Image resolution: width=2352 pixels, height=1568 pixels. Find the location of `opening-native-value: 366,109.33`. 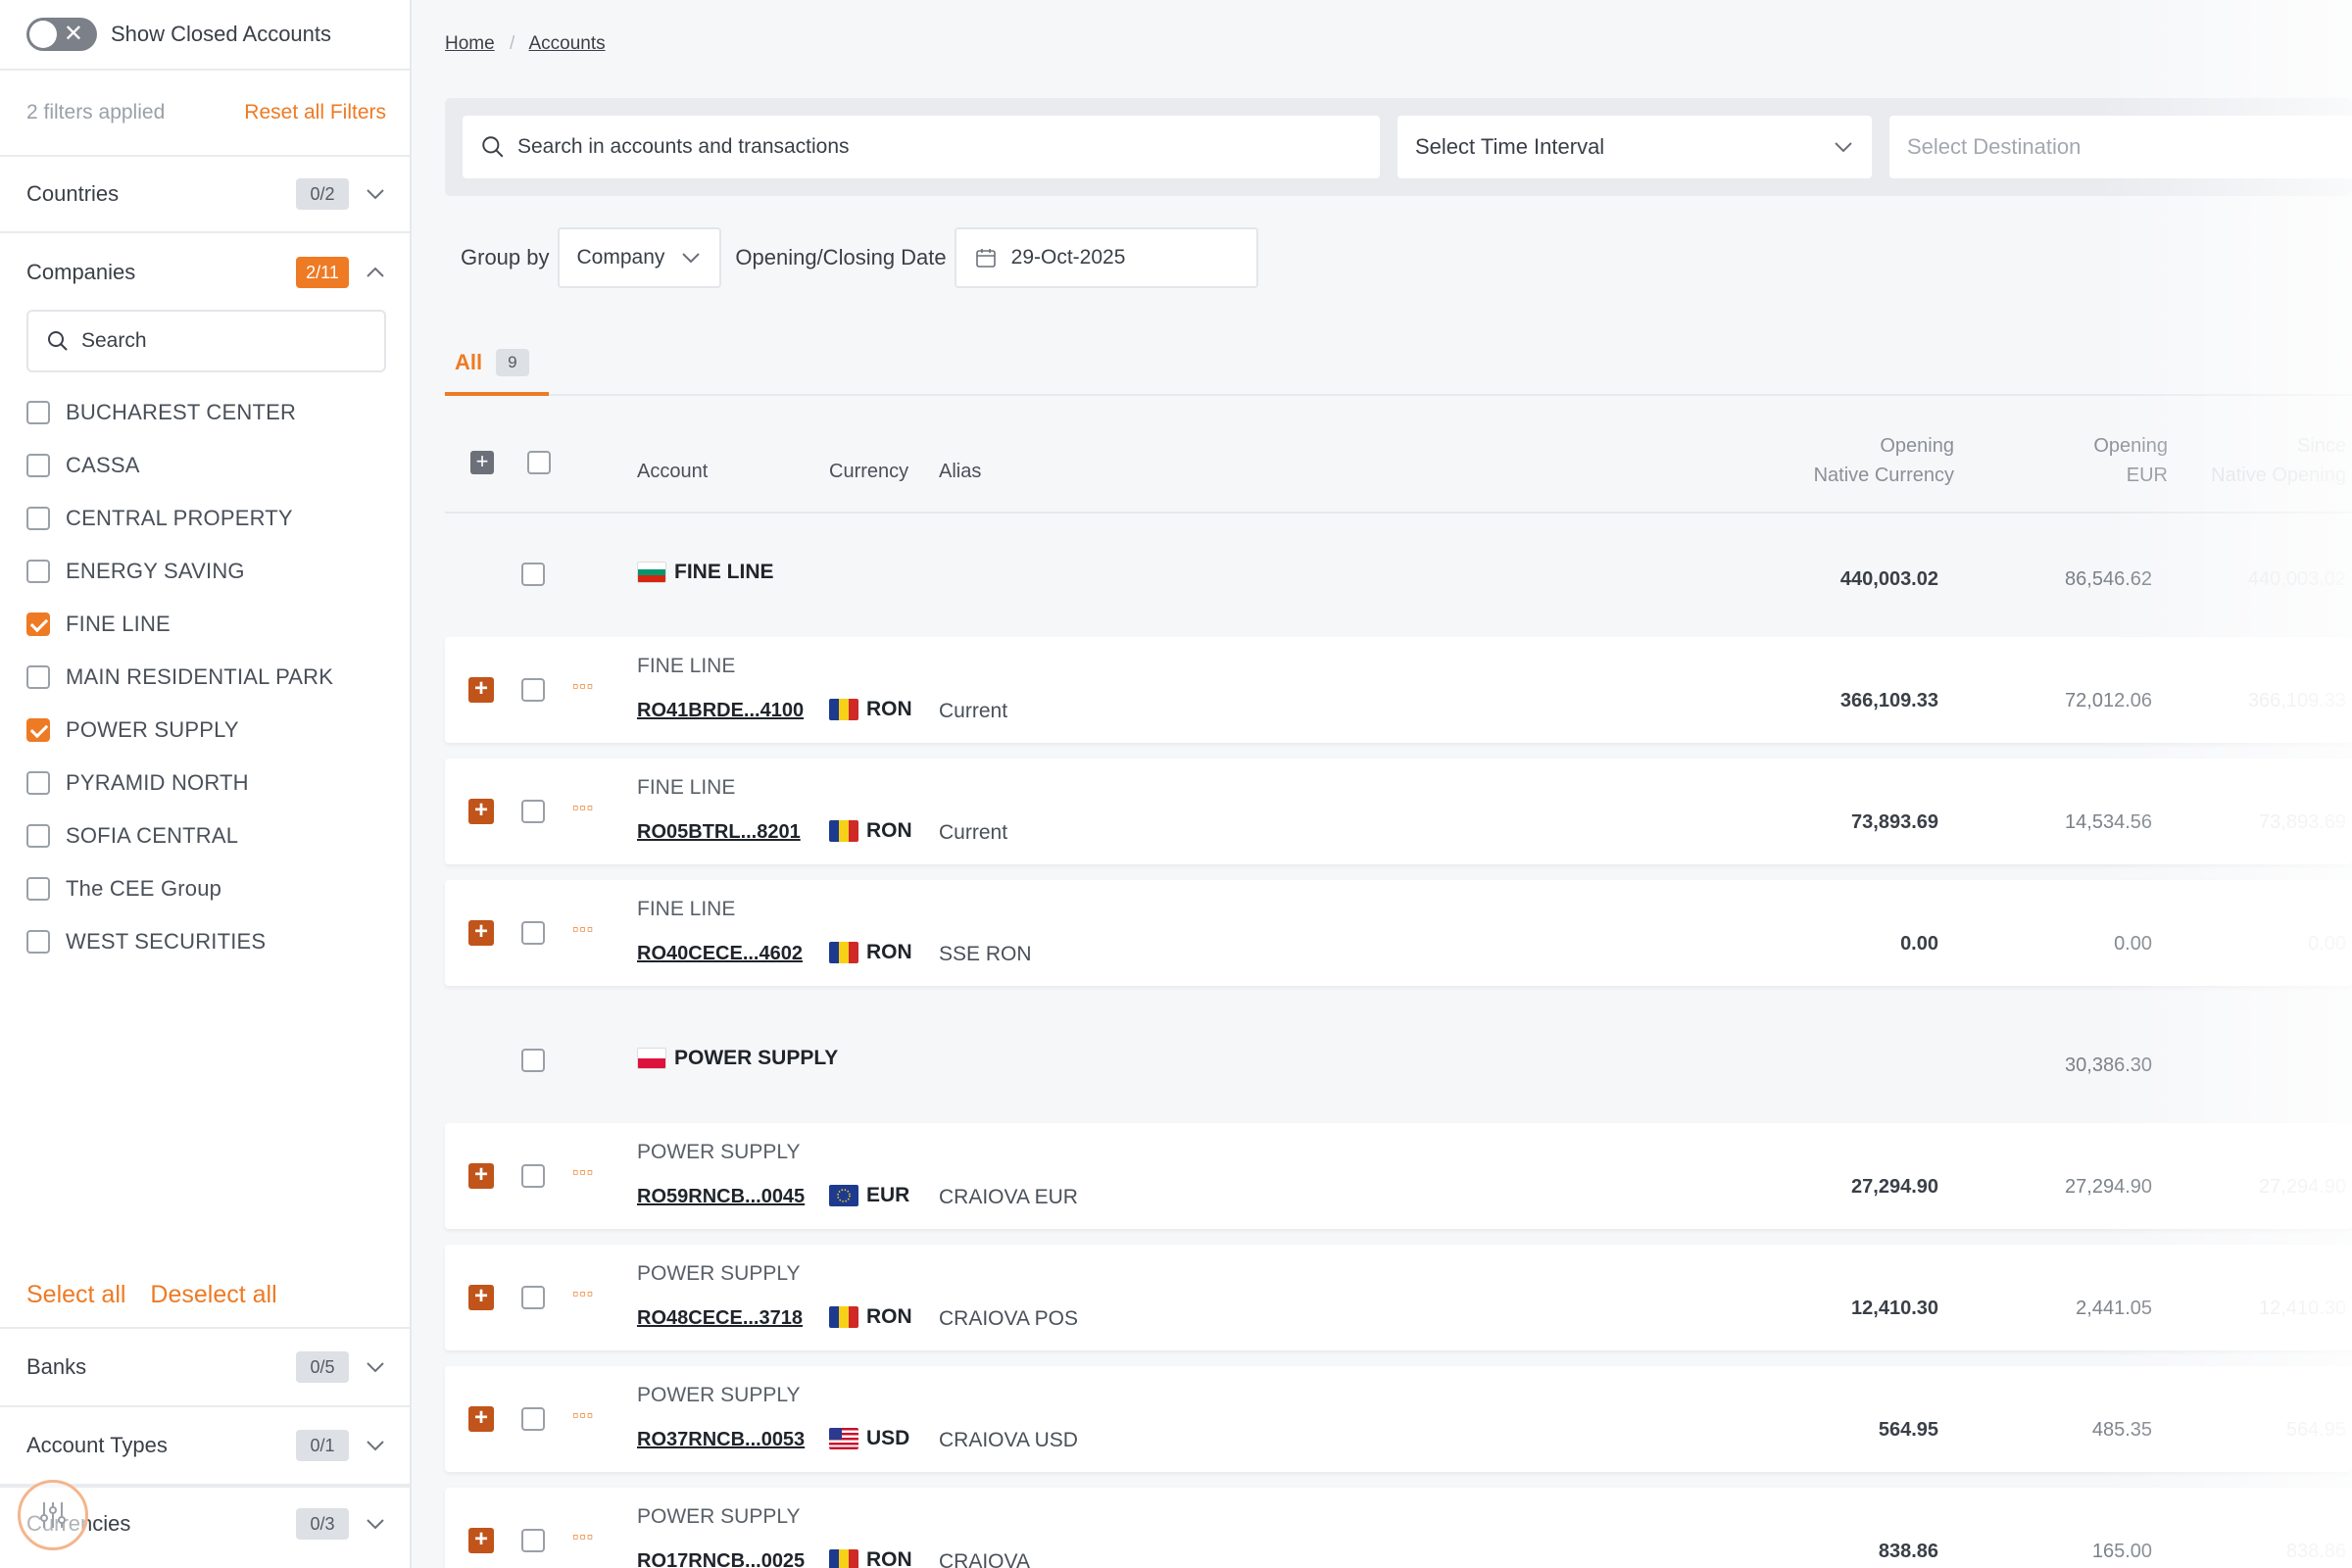

opening-native-value: 366,109.33 is located at coordinates (1888, 700).